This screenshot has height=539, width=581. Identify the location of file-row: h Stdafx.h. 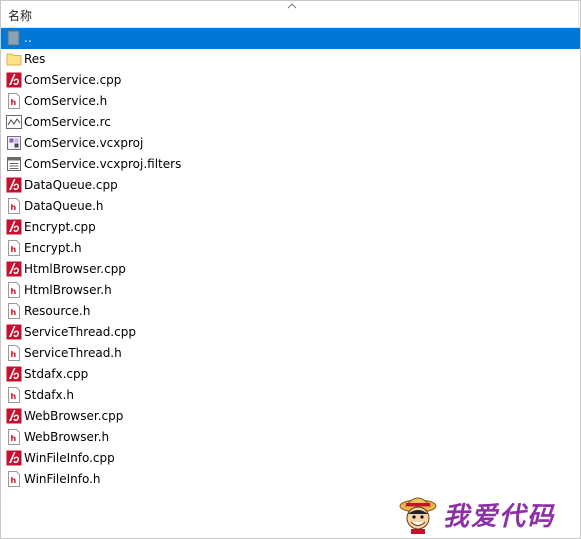
(290, 395).